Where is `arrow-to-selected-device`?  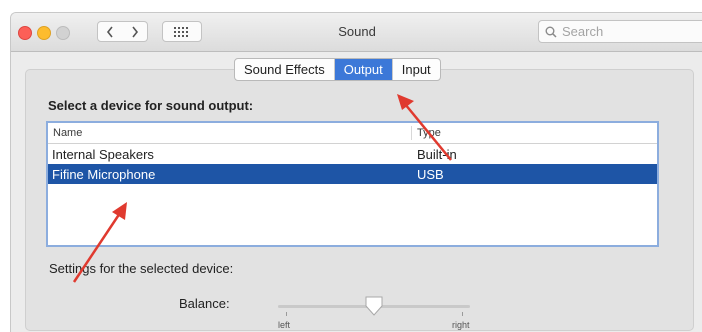
arrow-to-selected-device is located at coordinates (99, 242).